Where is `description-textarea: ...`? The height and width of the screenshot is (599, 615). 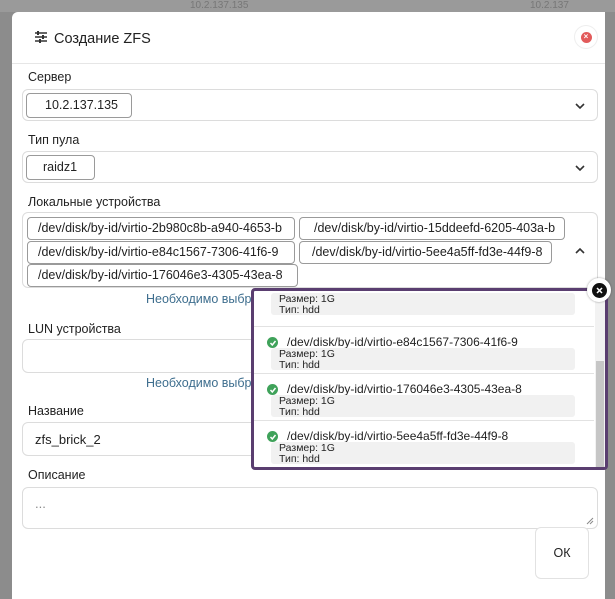 description-textarea: ... is located at coordinates (310, 508).